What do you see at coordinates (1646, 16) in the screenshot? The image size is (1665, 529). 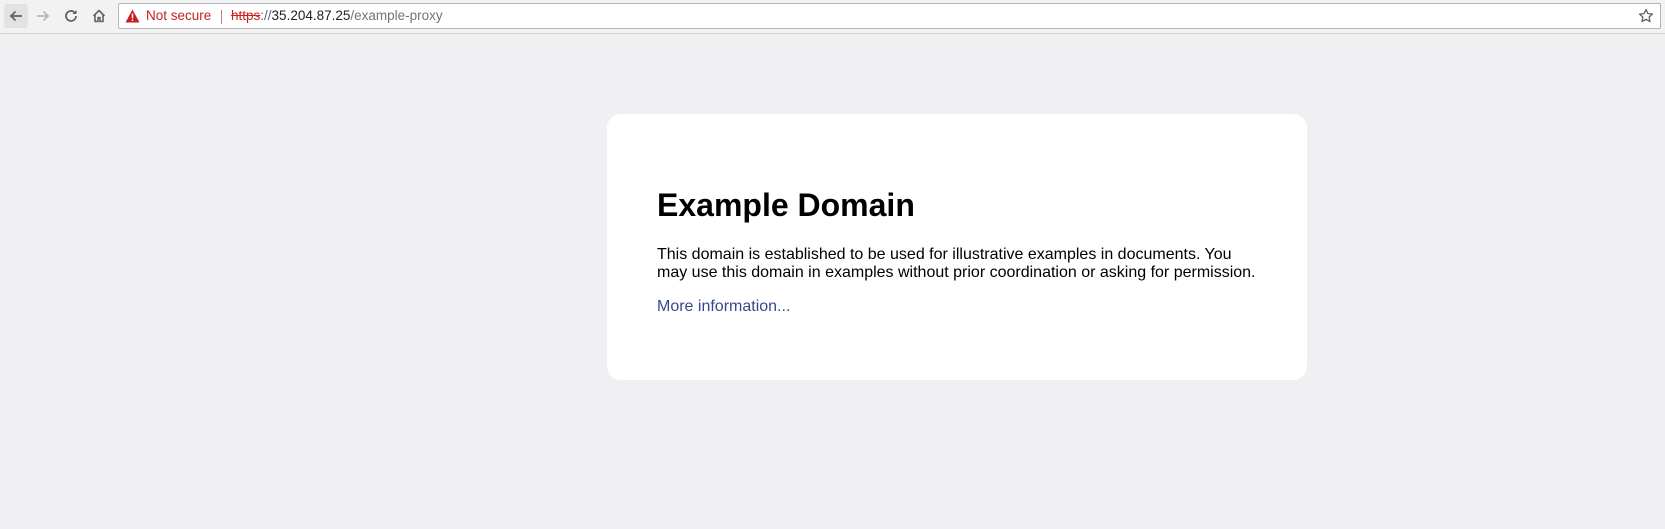 I see `star-icon` at bounding box center [1646, 16].